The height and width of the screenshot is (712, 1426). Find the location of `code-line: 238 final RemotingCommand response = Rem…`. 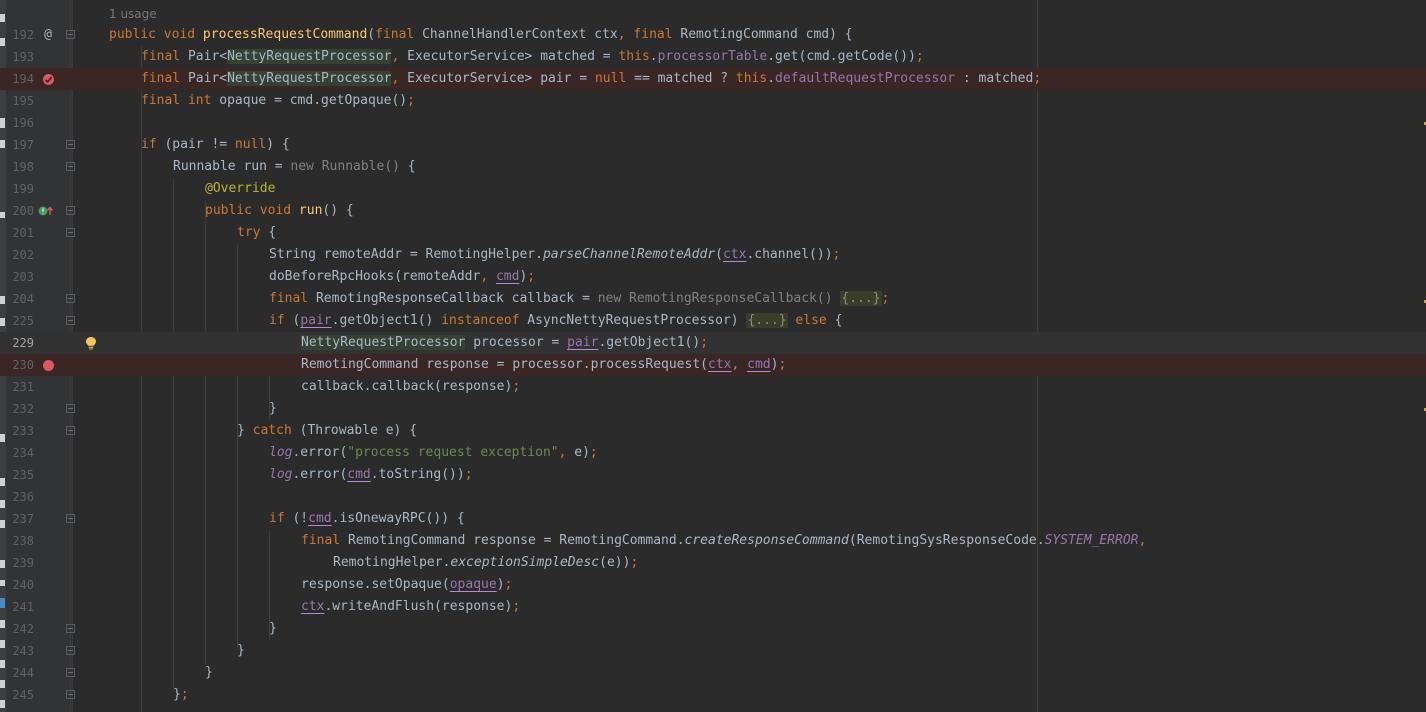

code-line: 238 final RemotingCommand response = Rem… is located at coordinates (713, 541).